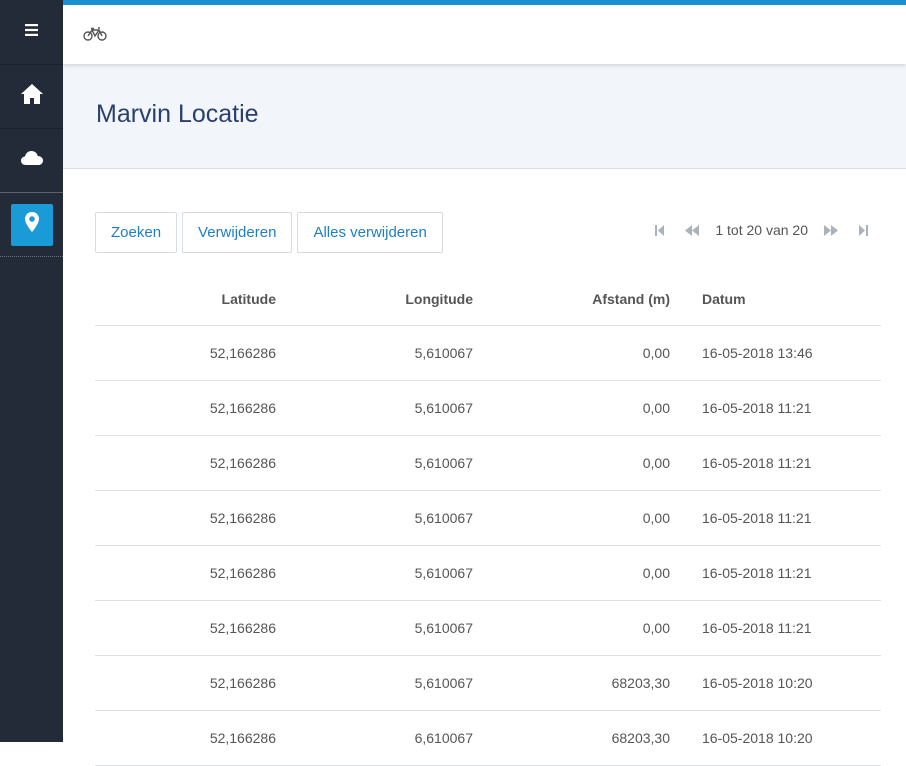 This screenshot has height=766, width=906. I want to click on column-header-distance: Afstand (m), so click(571, 299).